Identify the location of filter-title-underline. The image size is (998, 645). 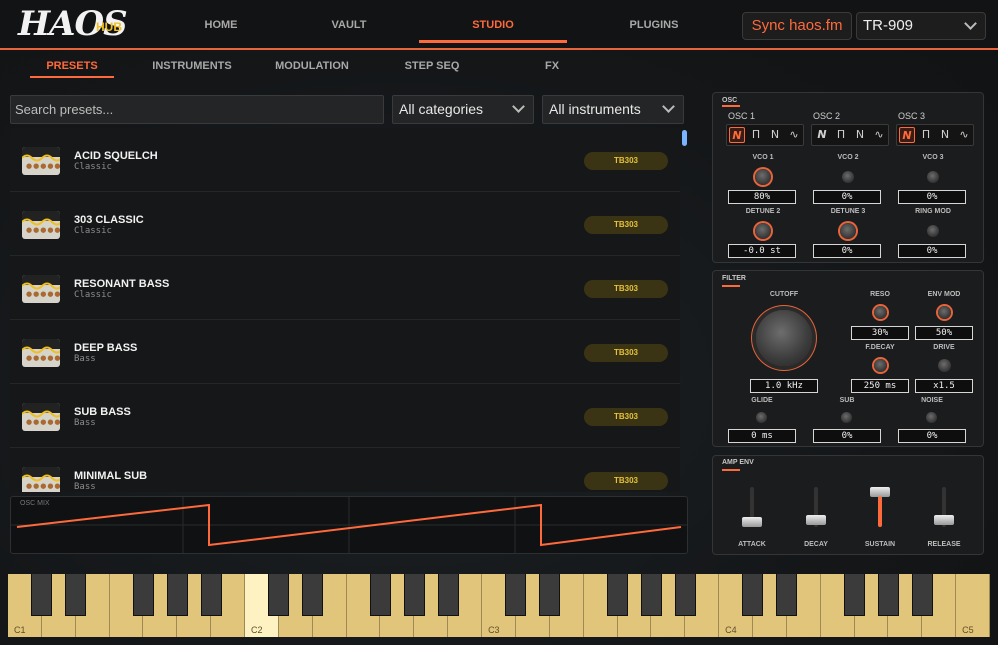
(731, 286).